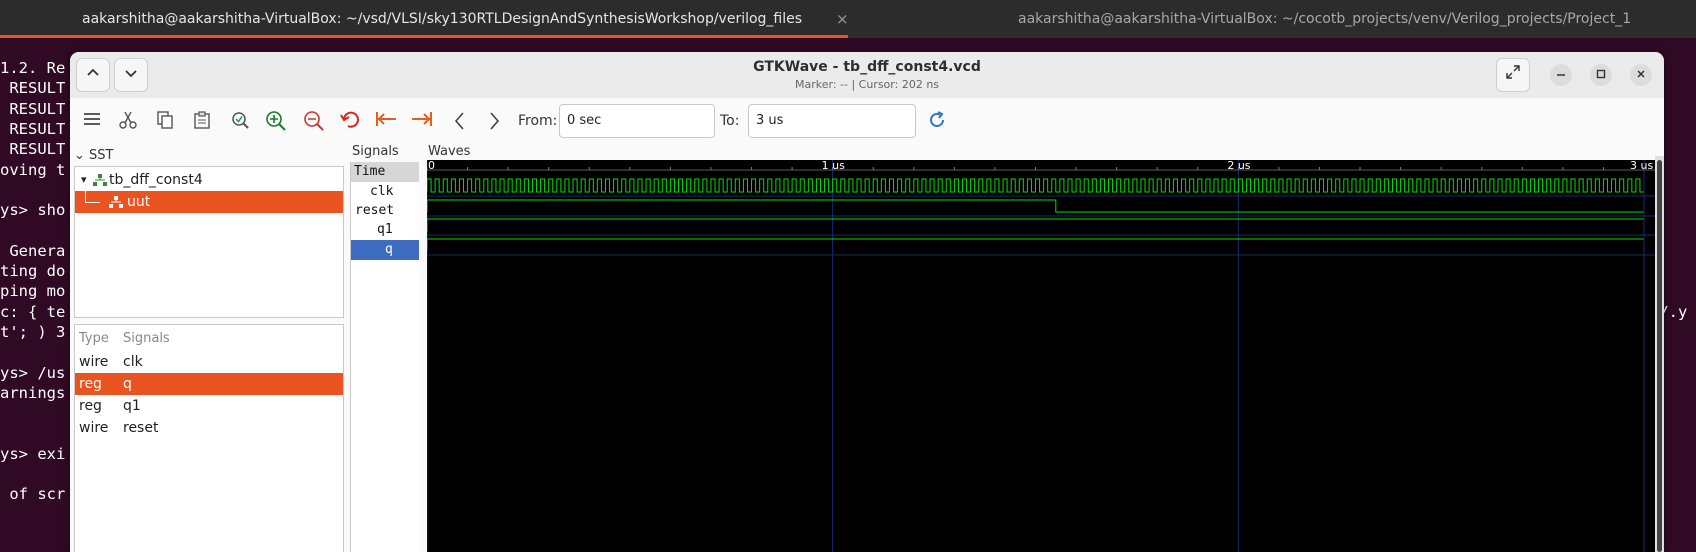  I want to click on undo-zoom-button, so click(350, 122).